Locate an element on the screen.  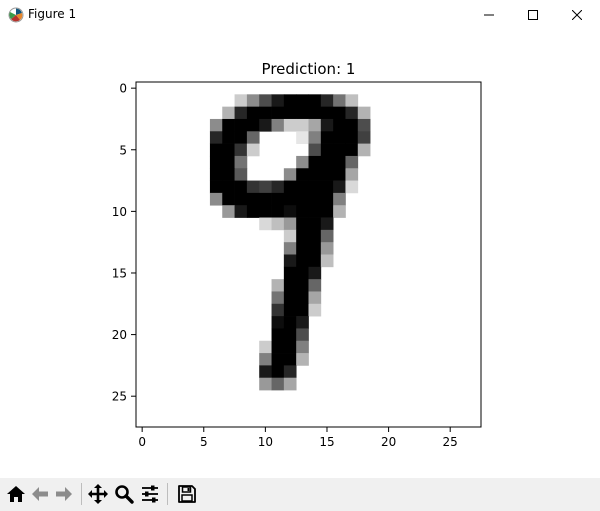
forward-icon is located at coordinates (64, 494).